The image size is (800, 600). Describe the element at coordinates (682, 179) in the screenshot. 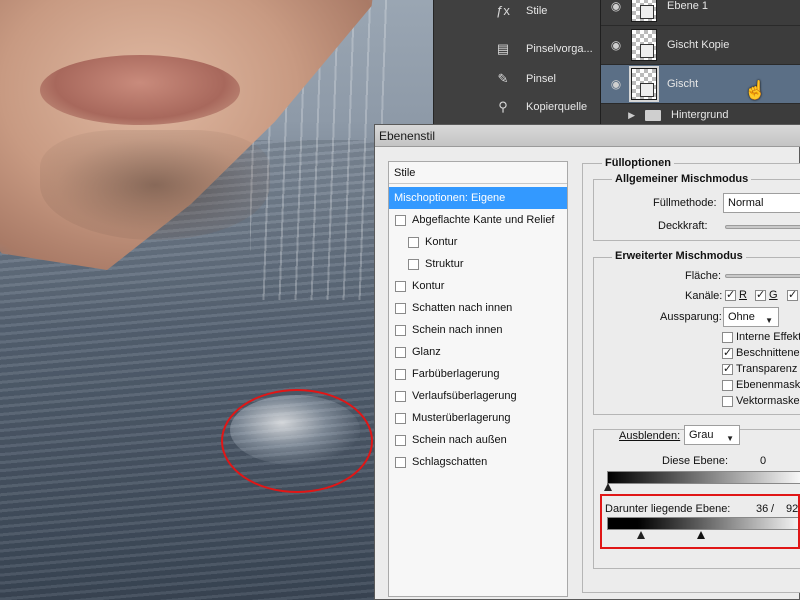

I see `general-blend-title: Allgemeiner Mischmodus` at that location.